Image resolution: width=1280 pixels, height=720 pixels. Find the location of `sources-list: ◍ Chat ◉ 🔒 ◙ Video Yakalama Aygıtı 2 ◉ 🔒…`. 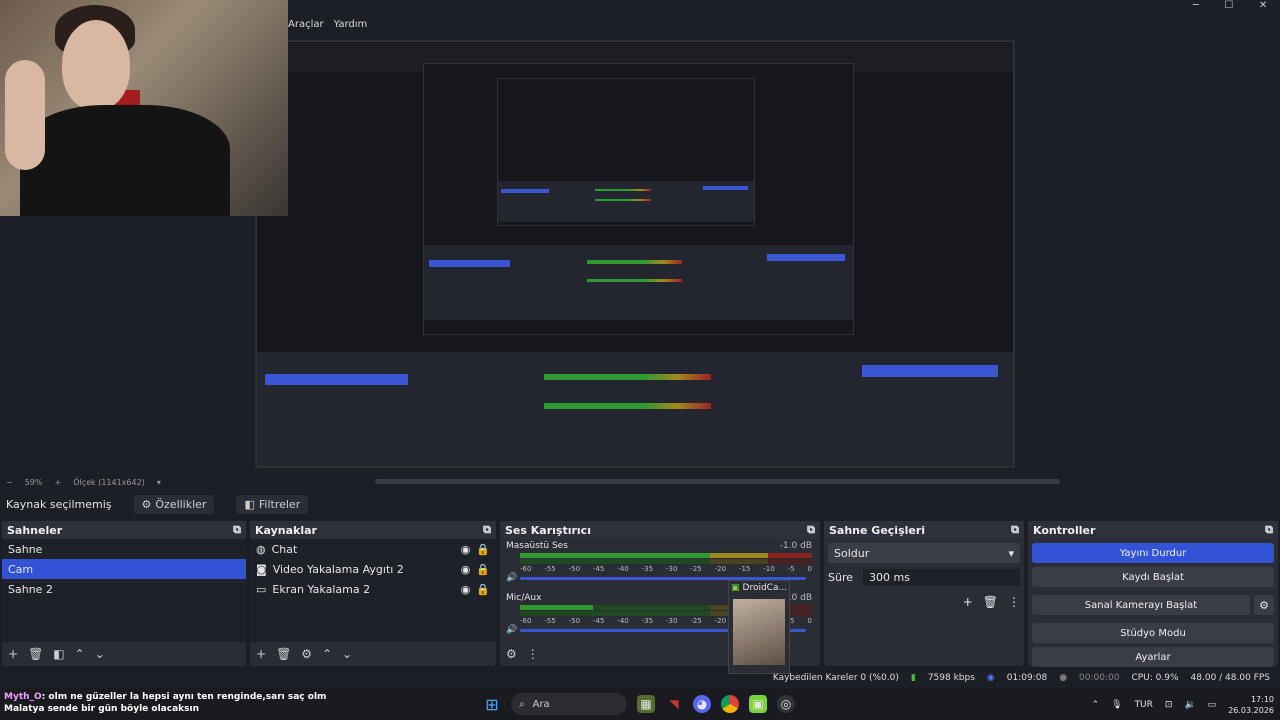

sources-list: ◍ Chat ◉ 🔒 ◙ Video Yakalama Aygıtı 2 ◉ 🔒… is located at coordinates (373, 590).